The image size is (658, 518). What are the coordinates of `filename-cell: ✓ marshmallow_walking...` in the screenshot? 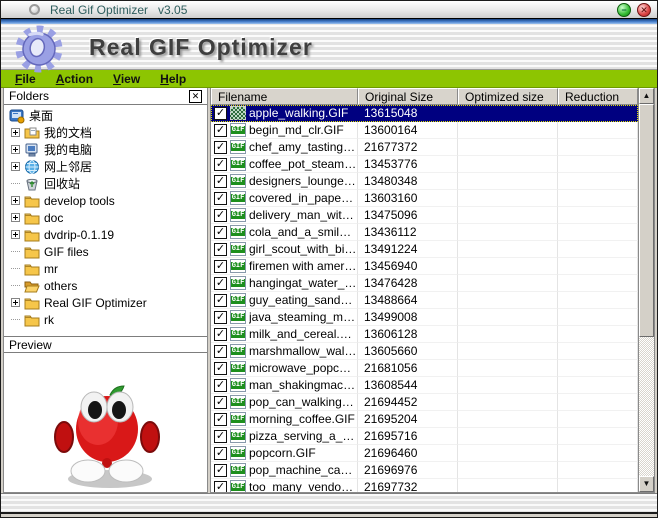 It's located at (284, 351).